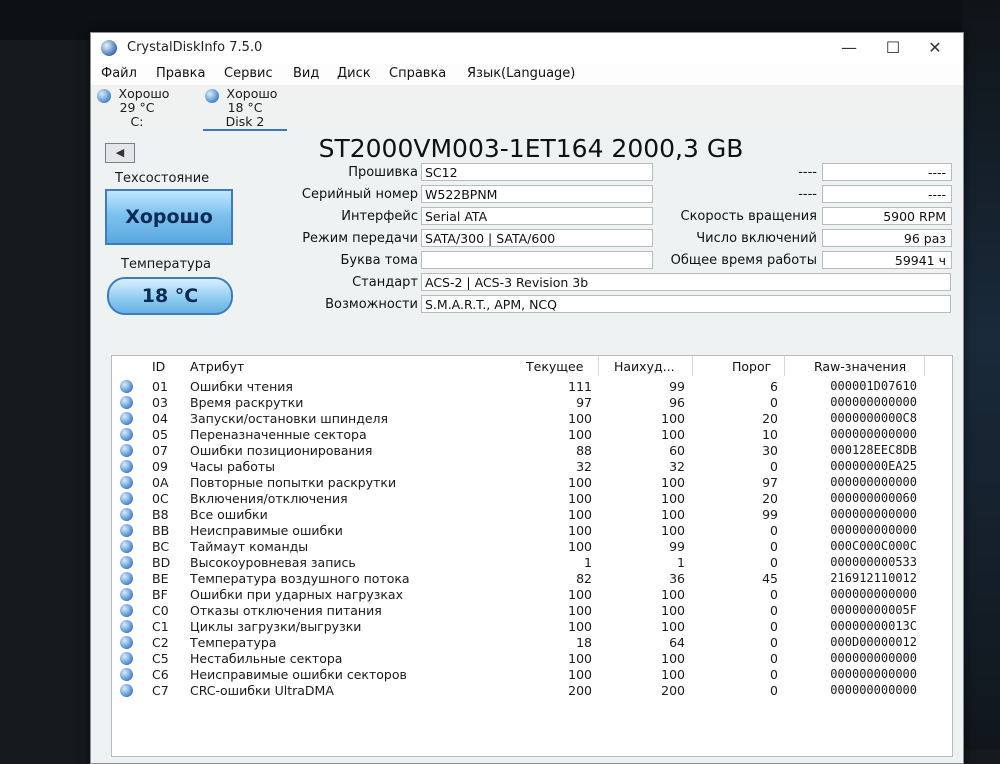 This screenshot has height=764, width=1000. What do you see at coordinates (873, 626) in the screenshot?
I see `attribute-raw: 00000000013C` at bounding box center [873, 626].